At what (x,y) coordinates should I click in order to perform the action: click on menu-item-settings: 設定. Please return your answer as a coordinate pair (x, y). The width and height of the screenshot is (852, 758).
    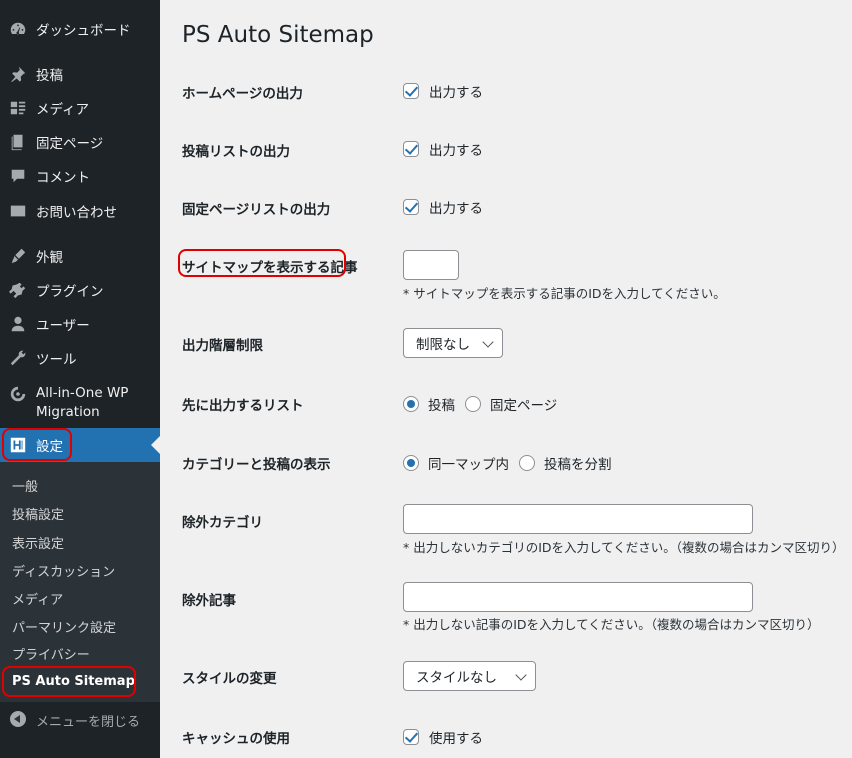
    Looking at the image, I should click on (80, 445).